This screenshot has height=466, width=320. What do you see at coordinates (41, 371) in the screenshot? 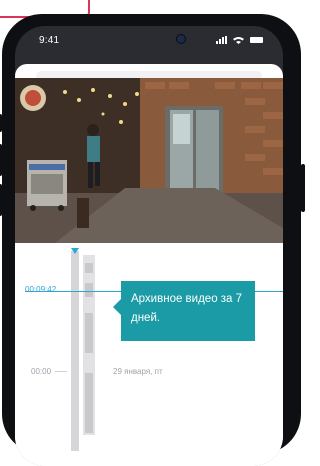
I see `midnight-label: 00:00` at bounding box center [41, 371].